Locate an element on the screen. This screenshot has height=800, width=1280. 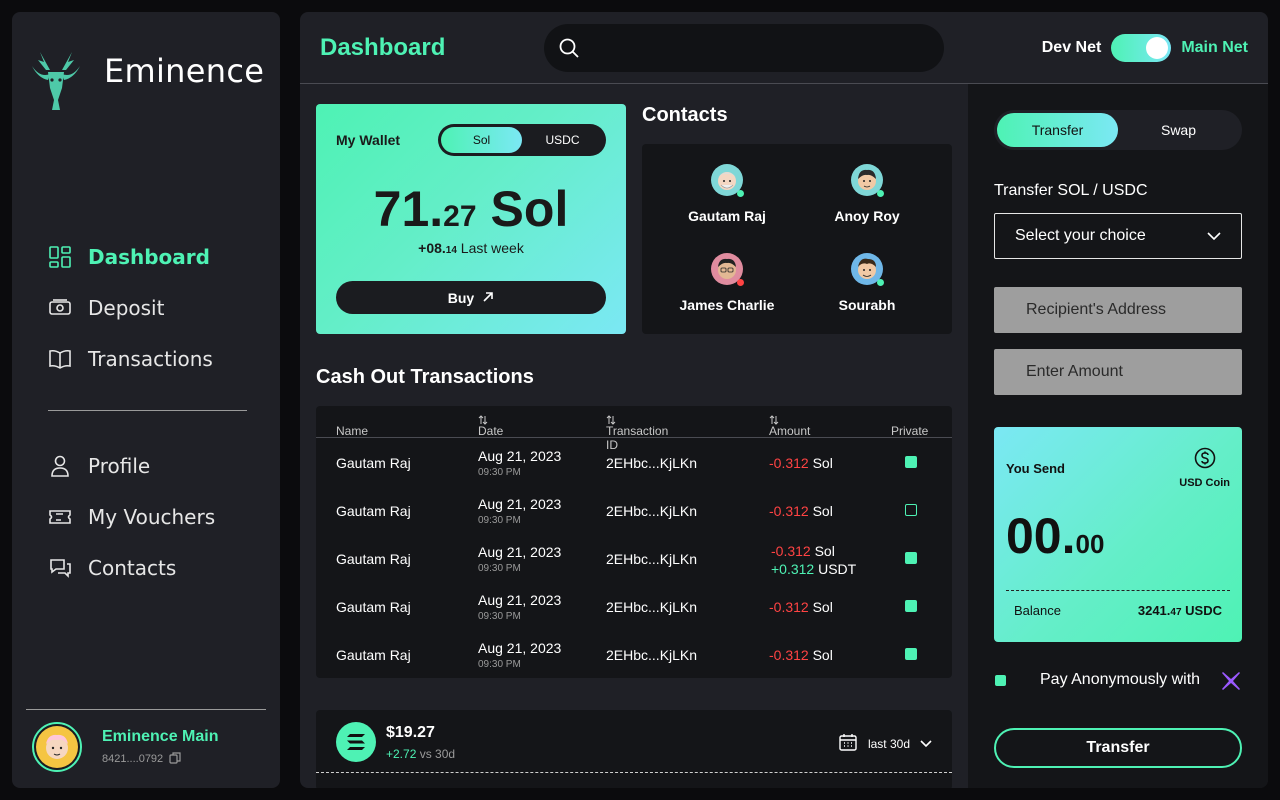
copy-icon is located at coordinates (175, 759).